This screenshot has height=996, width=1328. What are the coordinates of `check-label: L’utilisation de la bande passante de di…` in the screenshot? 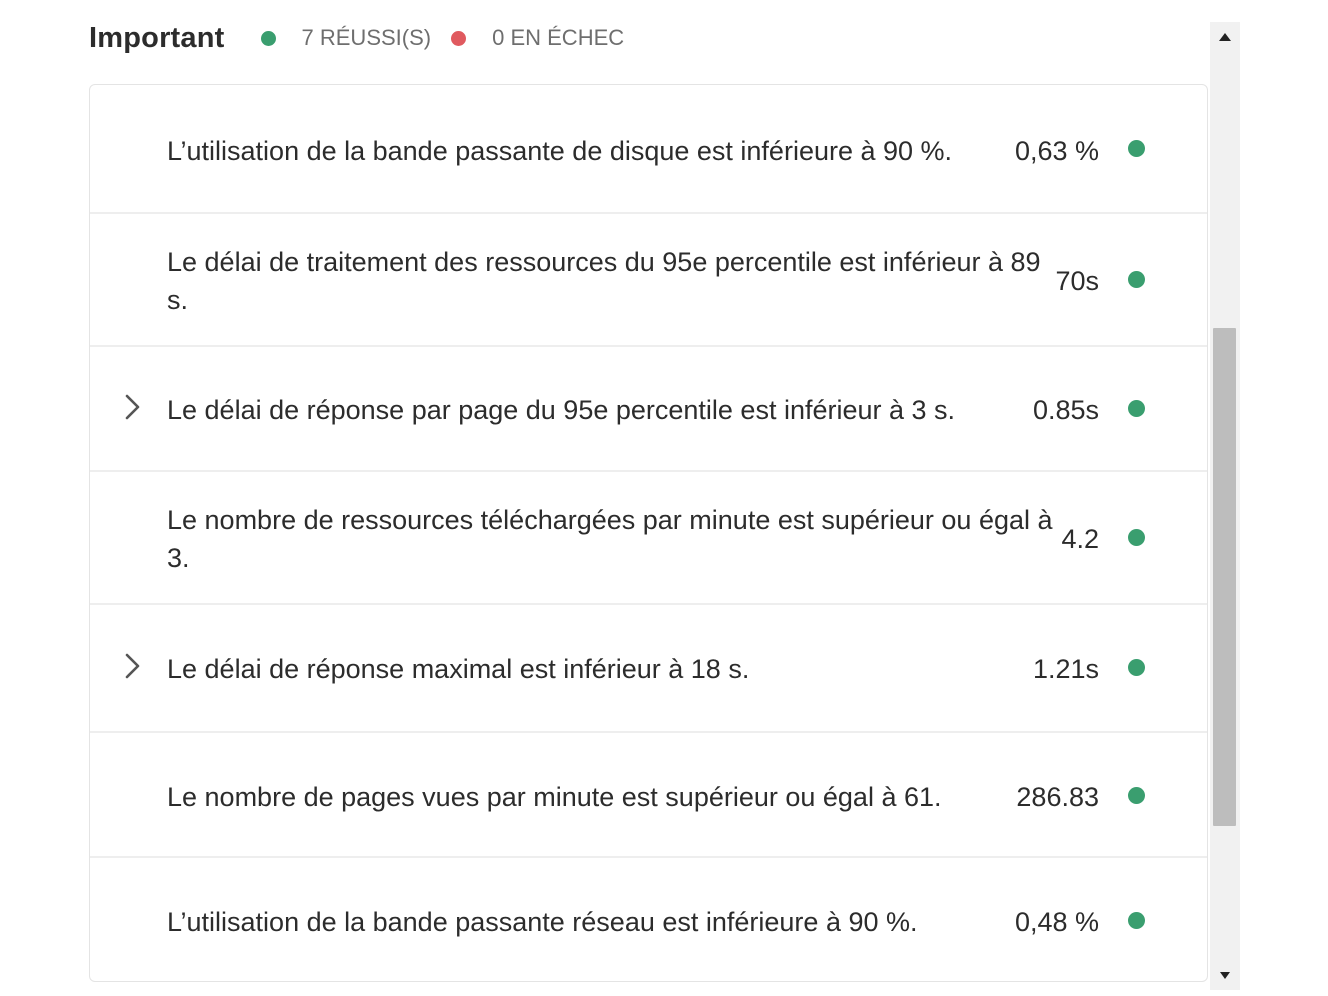 It's located at (560, 151).